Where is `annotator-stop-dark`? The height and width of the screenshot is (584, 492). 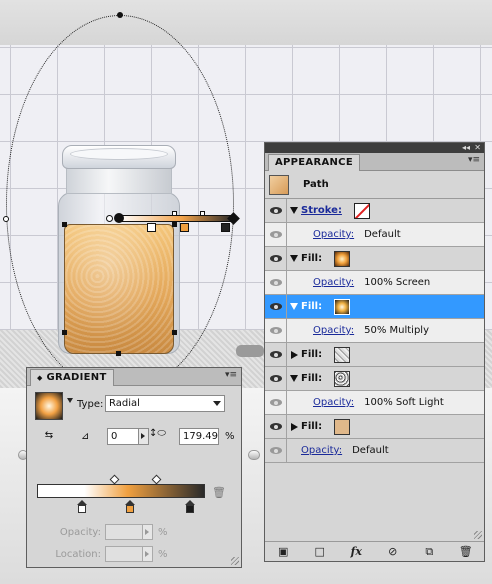 annotator-stop-dark is located at coordinates (225, 227).